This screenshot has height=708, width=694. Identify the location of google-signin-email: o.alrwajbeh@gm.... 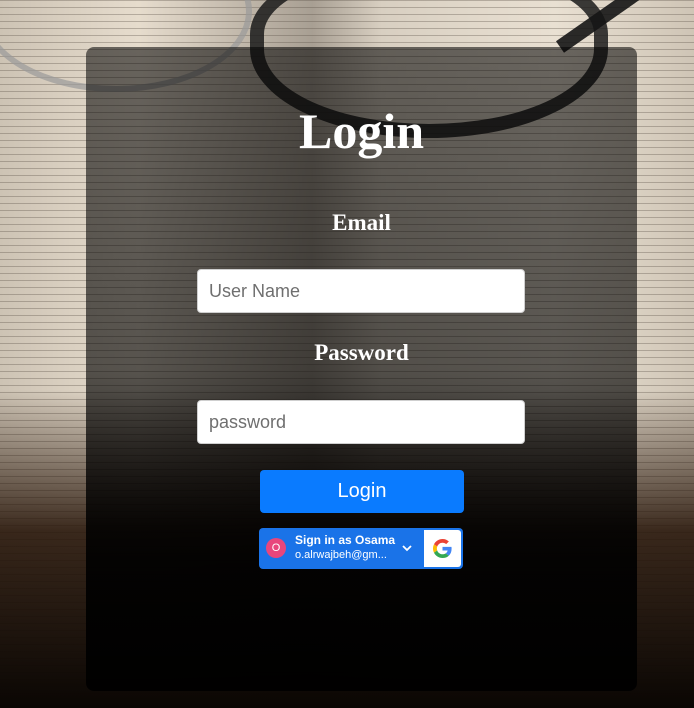
(341, 555).